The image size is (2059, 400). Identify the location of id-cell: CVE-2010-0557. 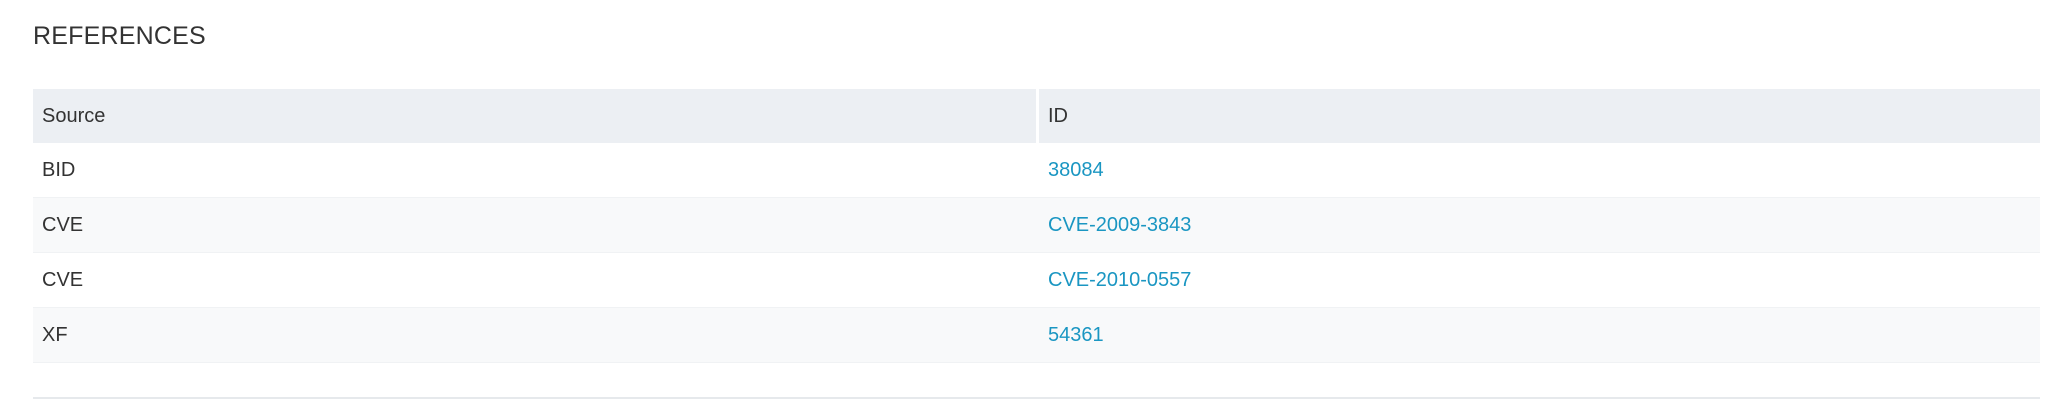
(1538, 280).